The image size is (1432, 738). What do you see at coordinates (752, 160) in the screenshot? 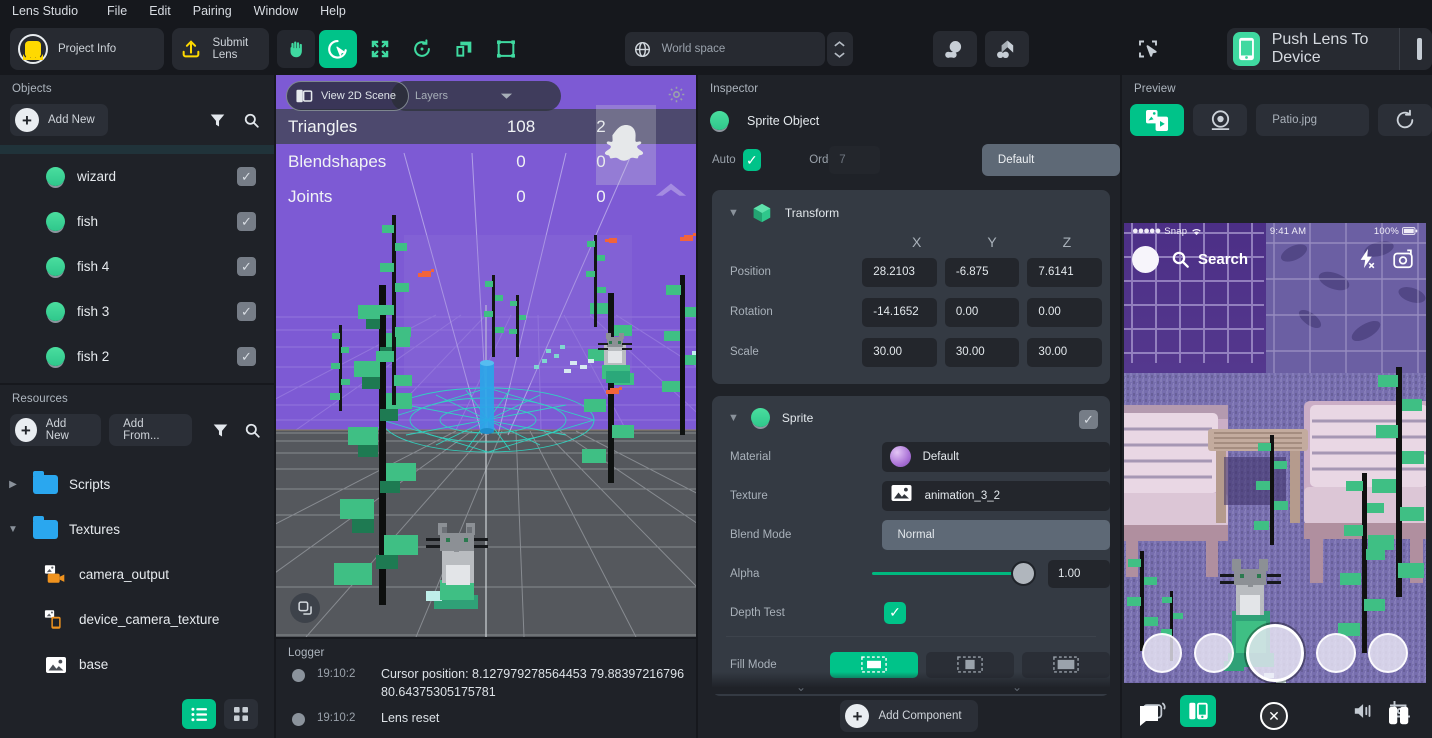
I see `auto-checkbox: ✓` at bounding box center [752, 160].